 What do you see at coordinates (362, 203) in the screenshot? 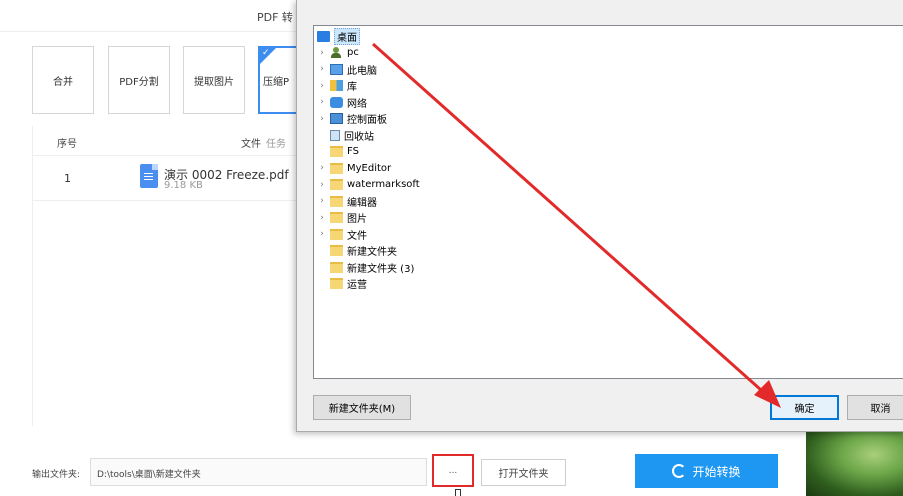
I see `tree-item-label: 编辑器` at bounding box center [362, 203].